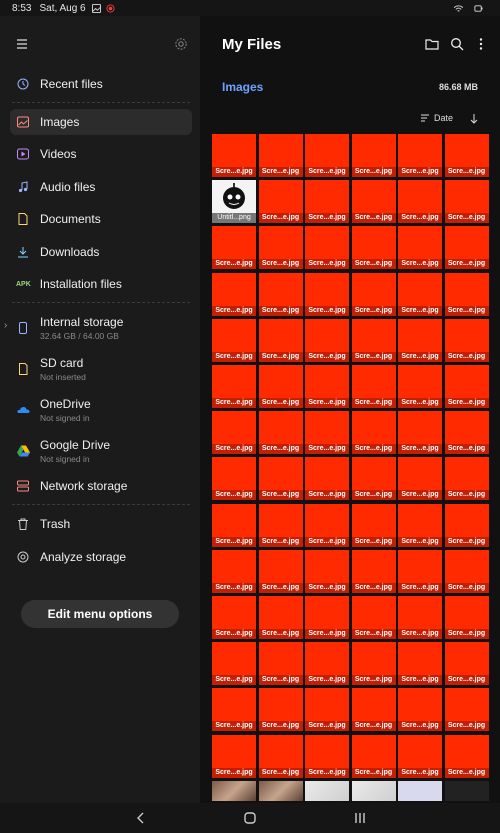 This screenshot has height=833, width=500. What do you see at coordinates (101, 154) in the screenshot?
I see `nav-videos: Videos` at bounding box center [101, 154].